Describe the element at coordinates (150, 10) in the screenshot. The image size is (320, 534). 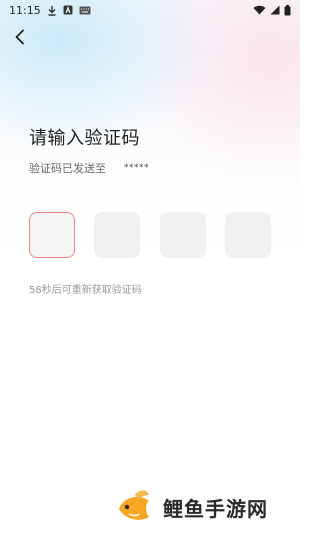
I see `status-bar: 11:15` at that location.